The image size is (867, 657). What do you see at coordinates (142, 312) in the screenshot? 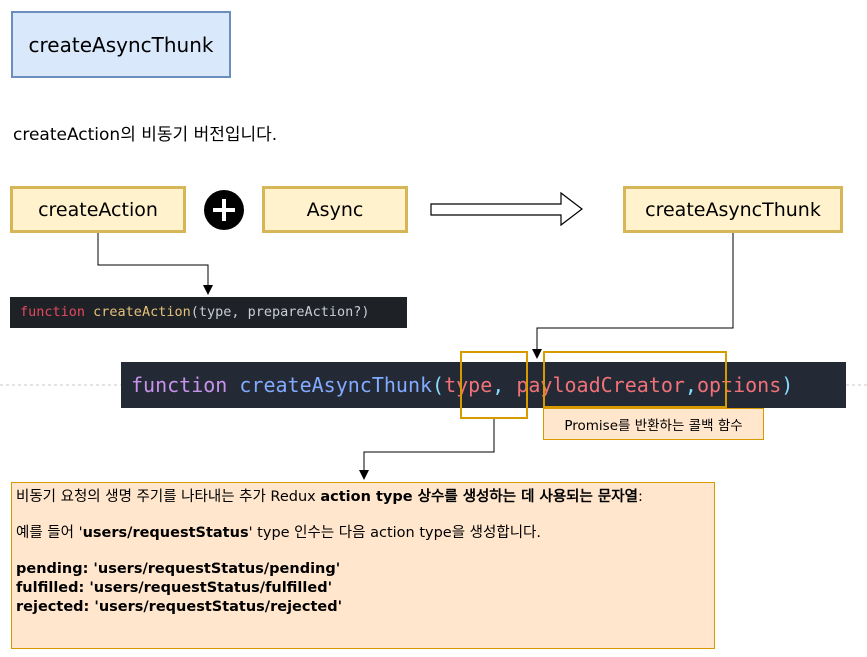
I see `code1-function-name: createAction` at bounding box center [142, 312].